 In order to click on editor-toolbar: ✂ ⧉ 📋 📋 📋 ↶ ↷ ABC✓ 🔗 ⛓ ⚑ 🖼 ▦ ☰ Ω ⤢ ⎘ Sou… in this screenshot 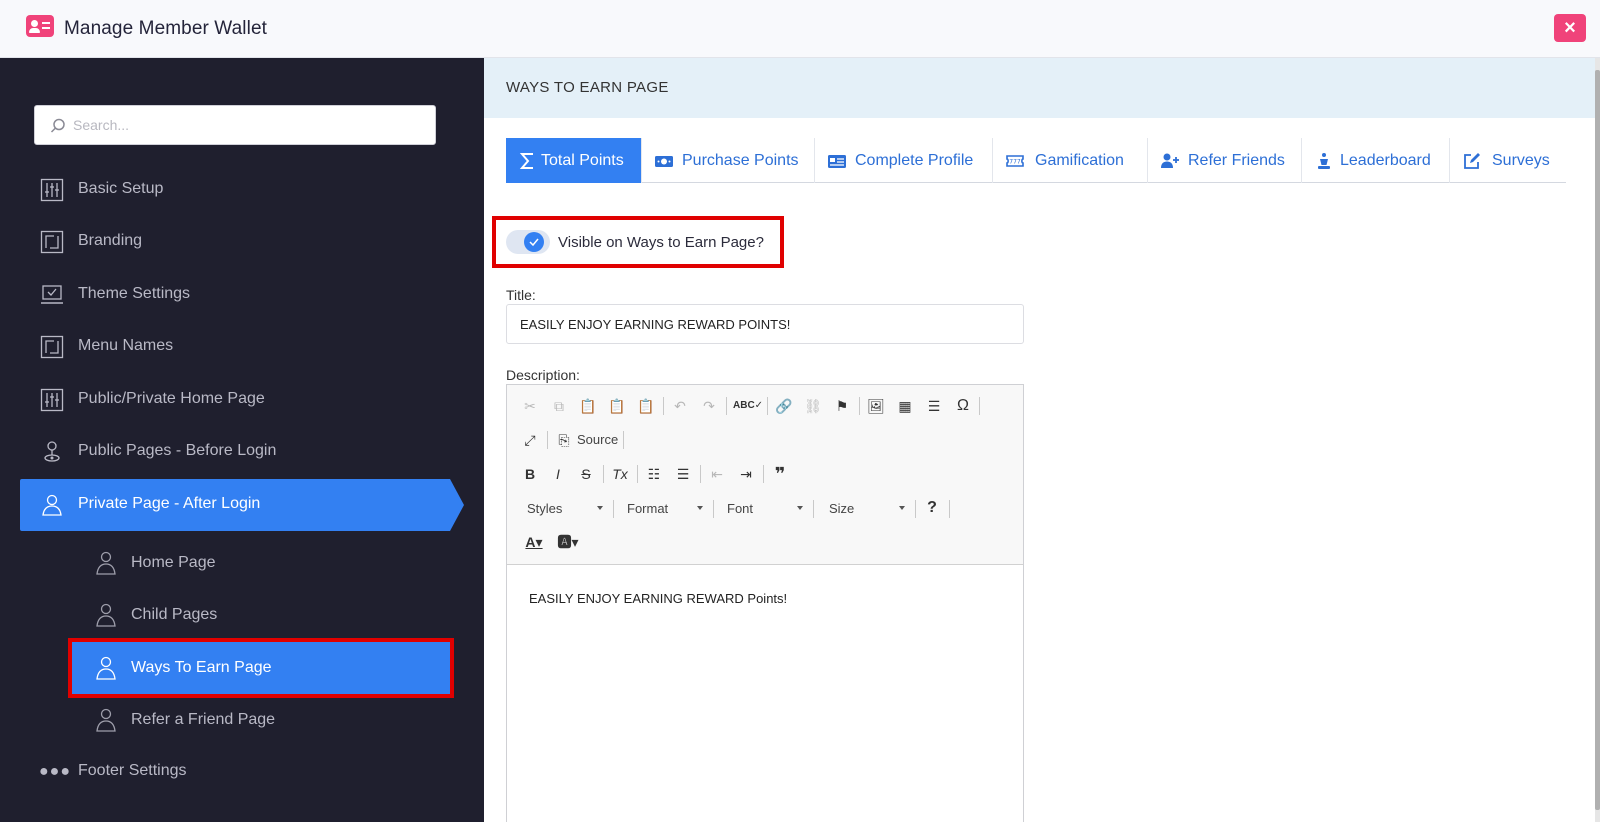, I will do `click(765, 475)`.